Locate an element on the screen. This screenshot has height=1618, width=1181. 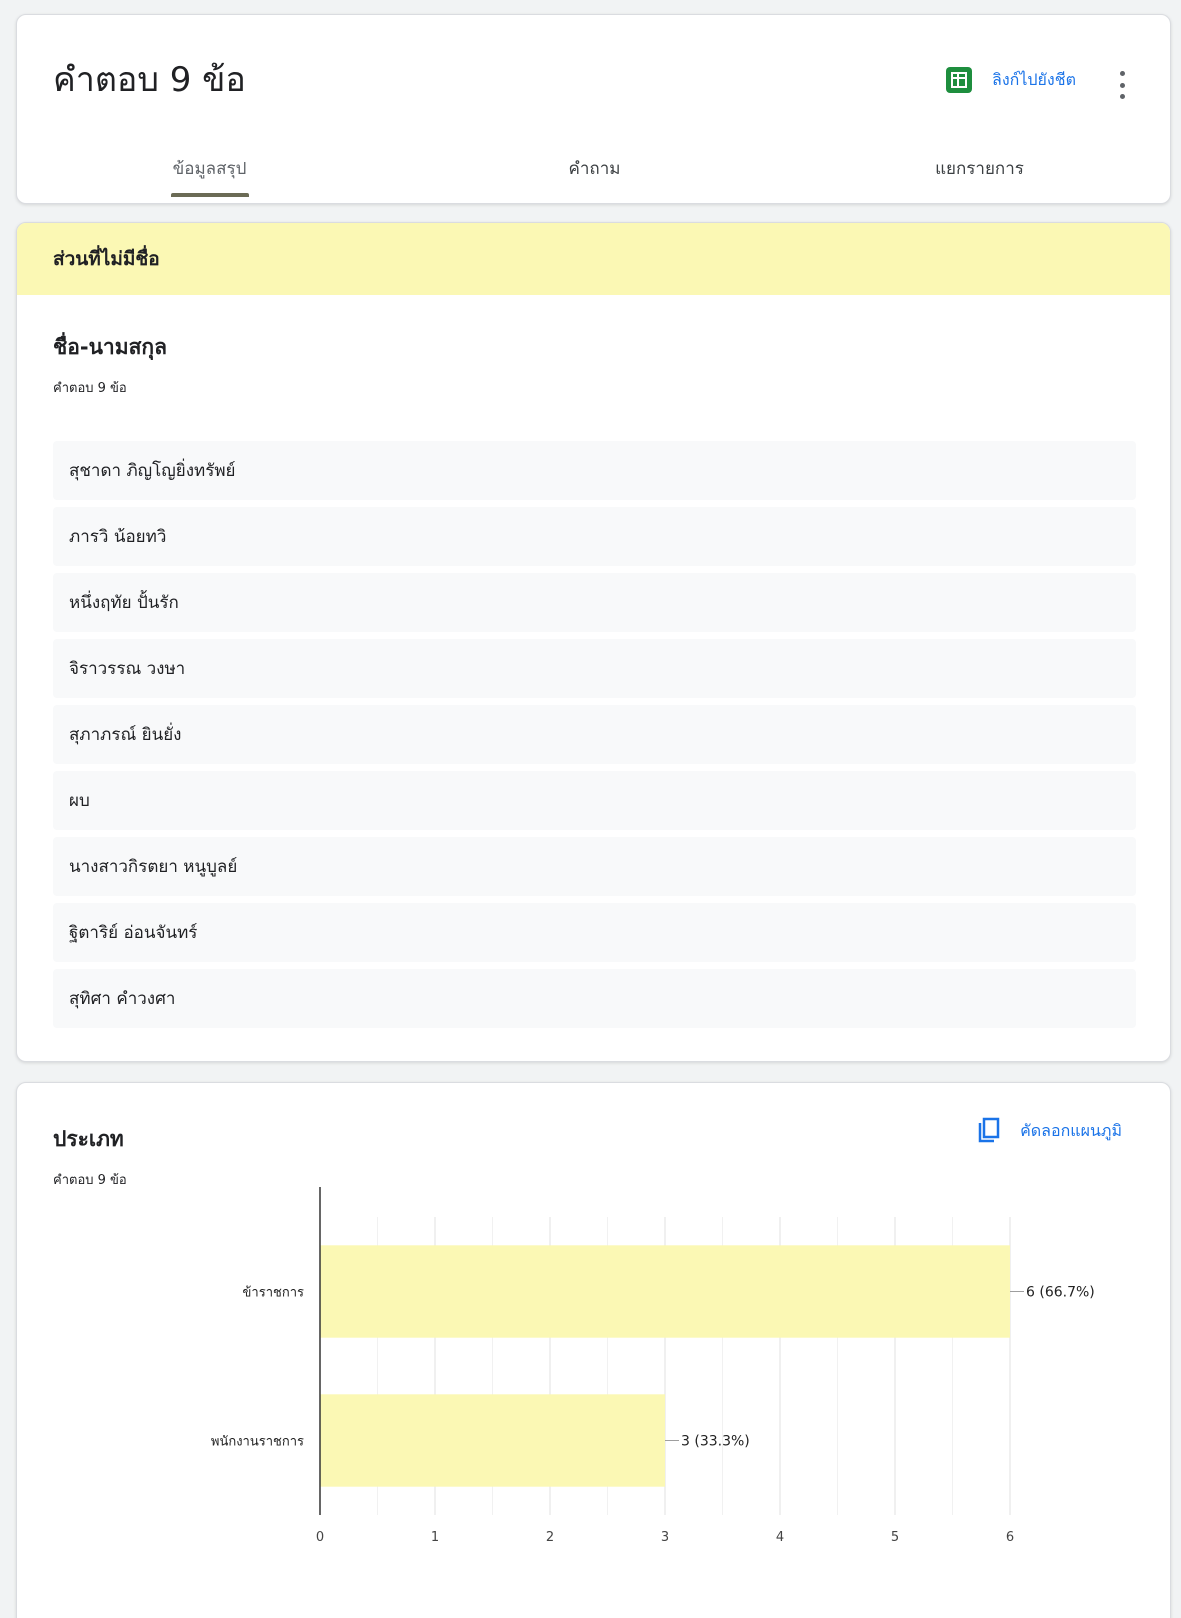
answer-item: สุชาดา ภิญโญยิ่งทรัพย์ is located at coordinates (594, 470).